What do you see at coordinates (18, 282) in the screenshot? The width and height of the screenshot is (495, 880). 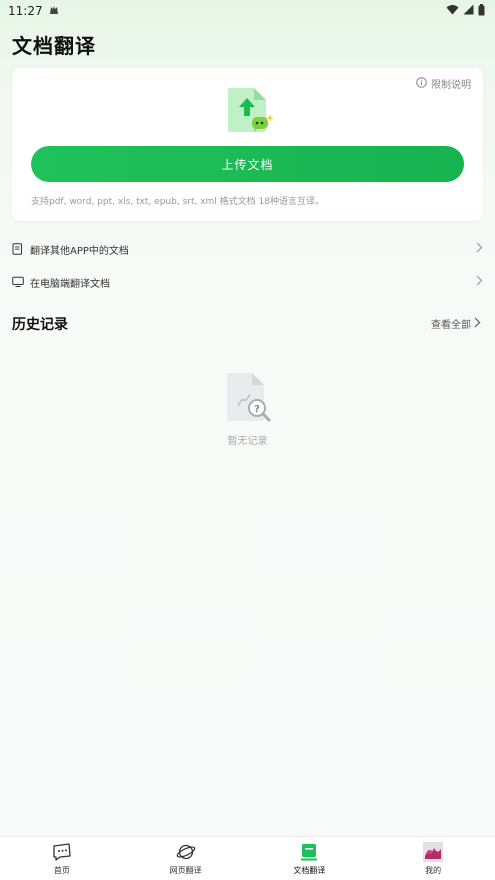 I see `monitor-icon` at bounding box center [18, 282].